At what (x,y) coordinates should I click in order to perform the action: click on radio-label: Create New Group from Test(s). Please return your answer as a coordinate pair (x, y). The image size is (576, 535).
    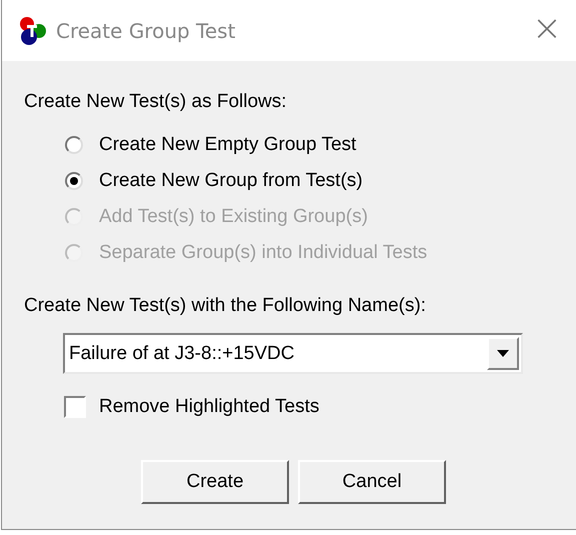
    Looking at the image, I should click on (231, 181).